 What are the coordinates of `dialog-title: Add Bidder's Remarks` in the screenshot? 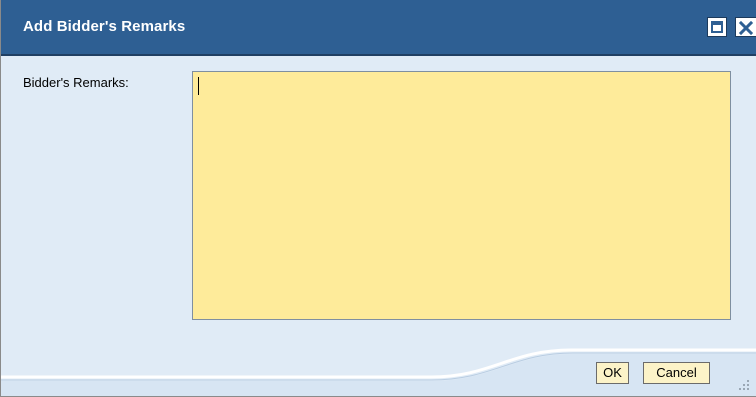 It's located at (104, 26).